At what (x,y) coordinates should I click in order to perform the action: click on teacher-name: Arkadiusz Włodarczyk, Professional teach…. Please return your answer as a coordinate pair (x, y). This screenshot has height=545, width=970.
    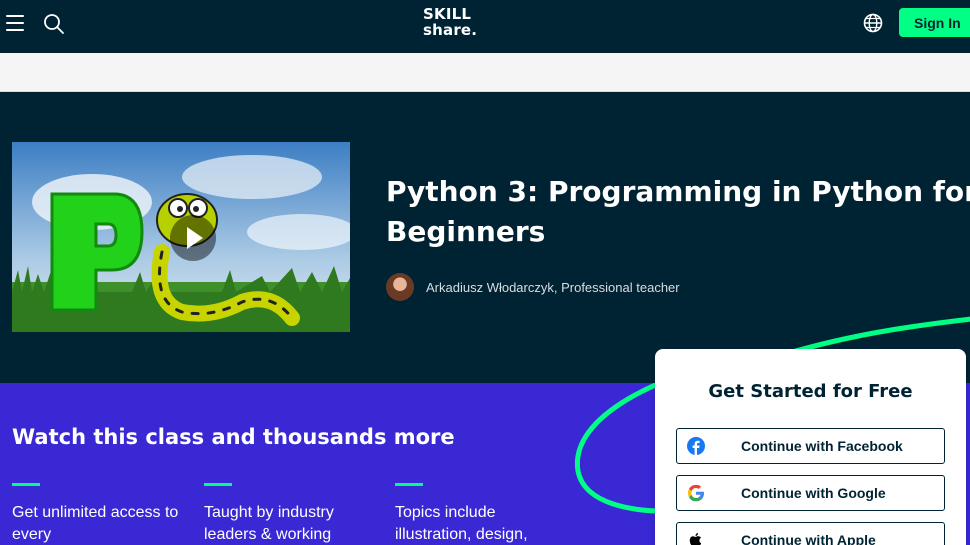
    Looking at the image, I should click on (553, 287).